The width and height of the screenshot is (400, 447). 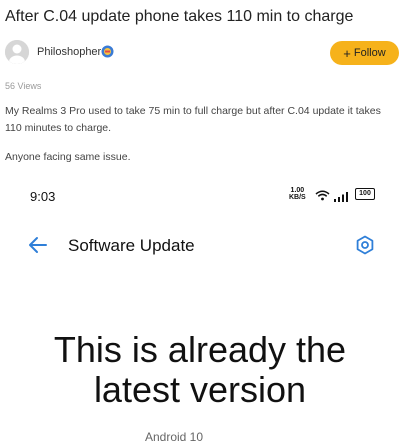 What do you see at coordinates (38, 247) in the screenshot?
I see `back-arrow-icon` at bounding box center [38, 247].